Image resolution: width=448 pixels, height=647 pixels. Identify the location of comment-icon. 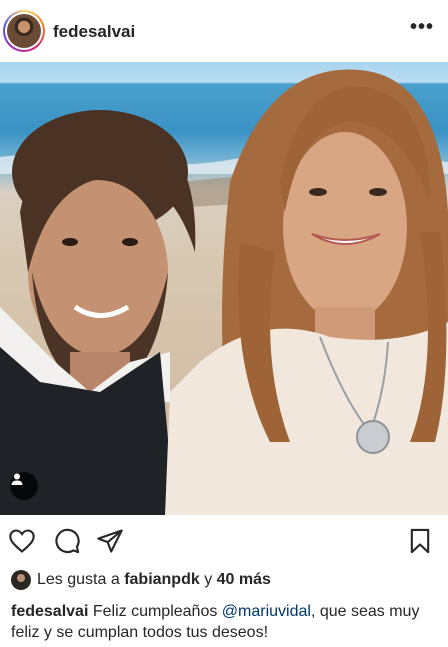
(67, 541).